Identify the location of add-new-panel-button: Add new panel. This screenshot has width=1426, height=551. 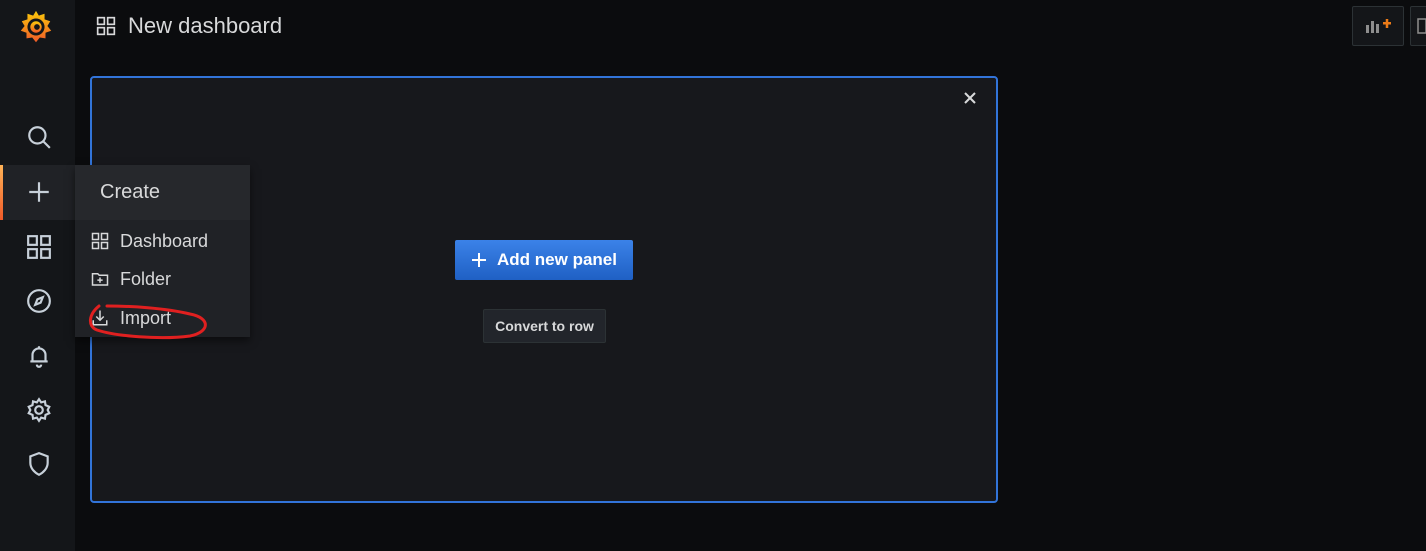
(544, 260).